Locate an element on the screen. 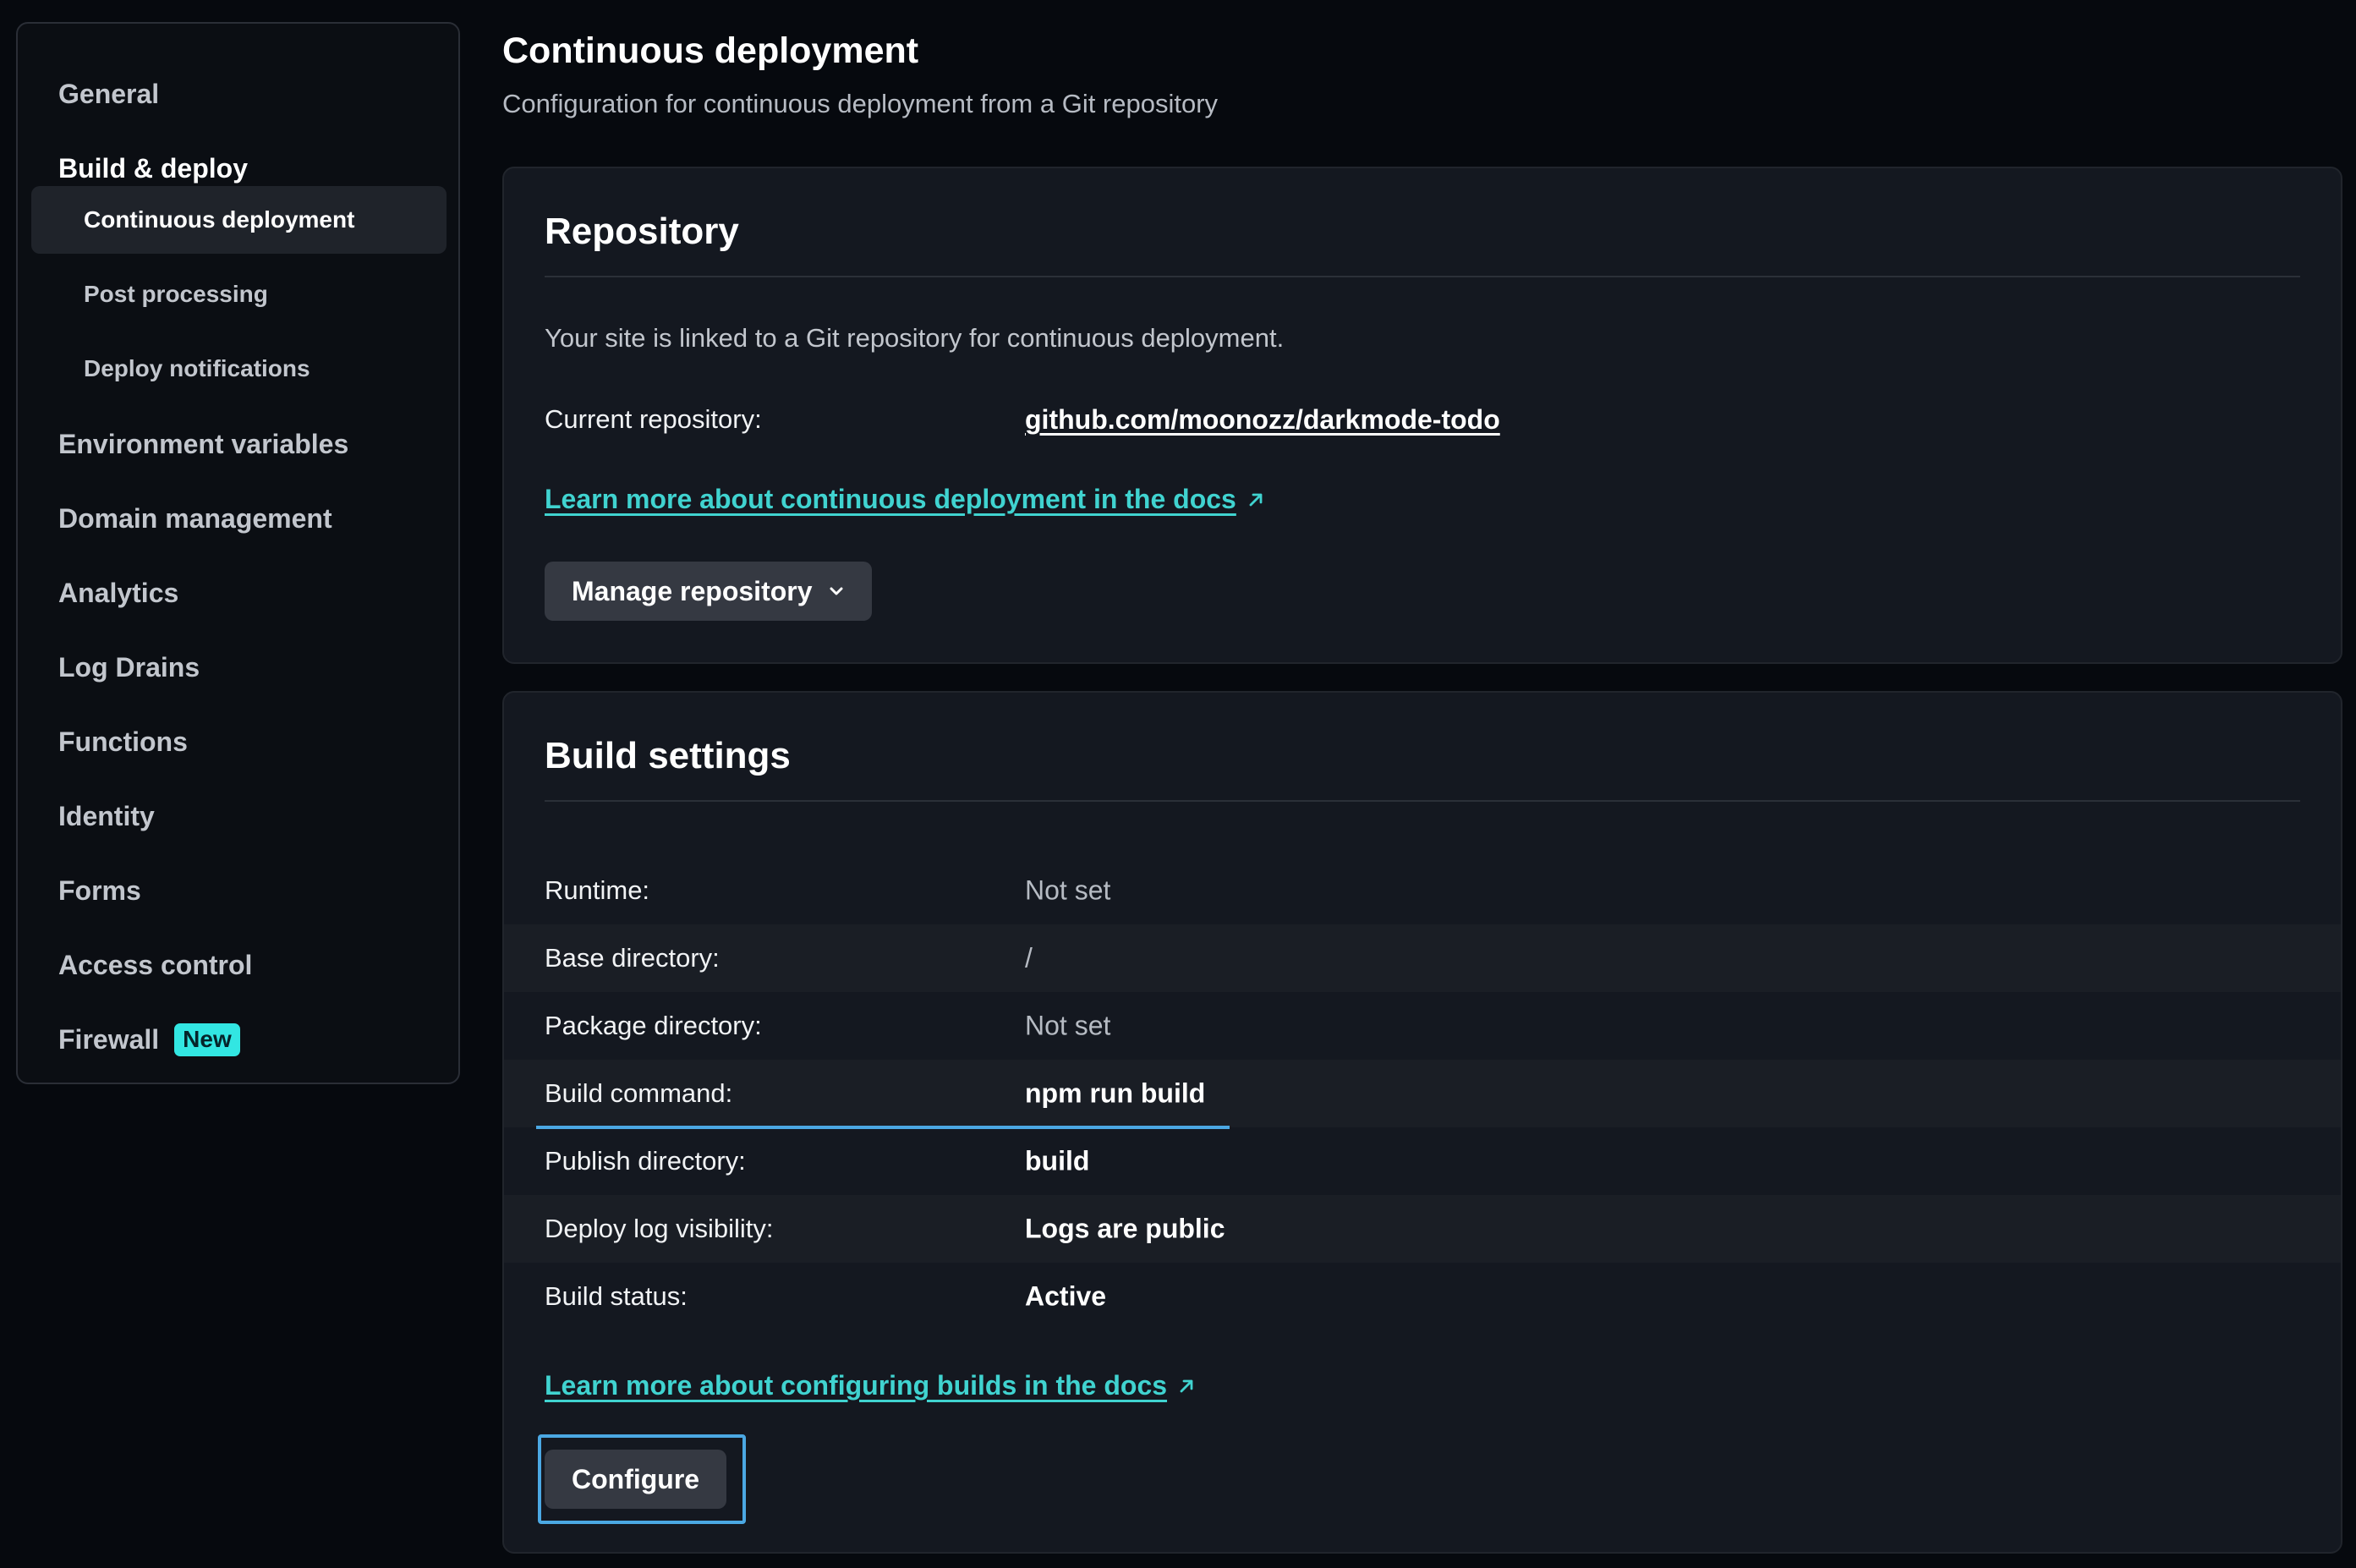  sidebar-item-deploy-notifications: Deploy notifications is located at coordinates (239, 369).